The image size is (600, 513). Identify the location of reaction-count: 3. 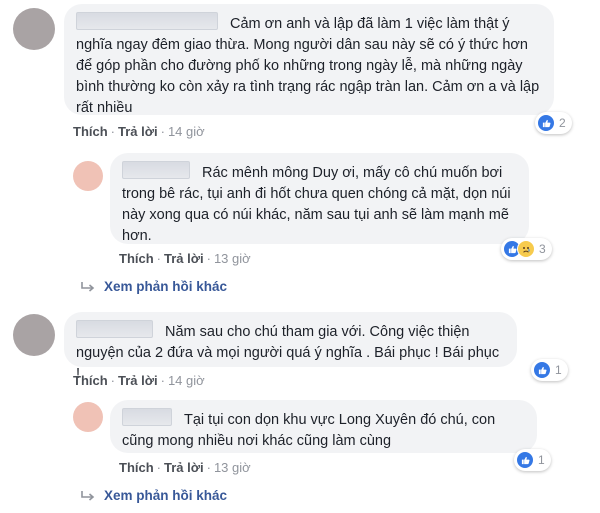
(542, 249).